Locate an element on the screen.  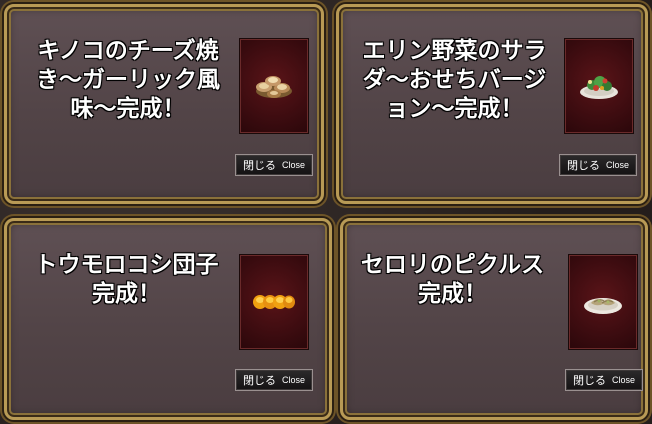
grilled-mushroom-icon is located at coordinates (274, 87).